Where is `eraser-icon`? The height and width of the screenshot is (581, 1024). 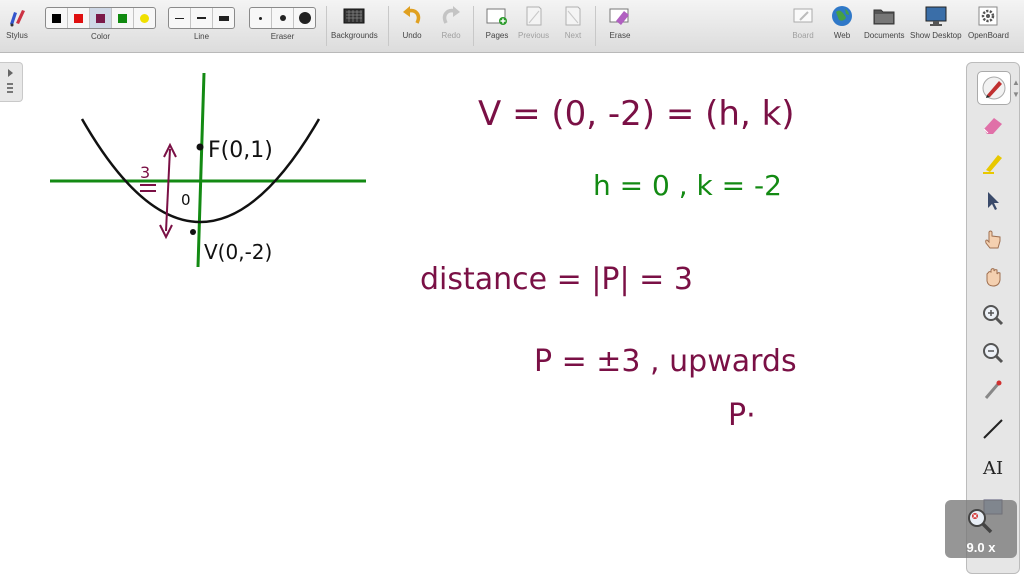 eraser-icon is located at coordinates (992, 126).